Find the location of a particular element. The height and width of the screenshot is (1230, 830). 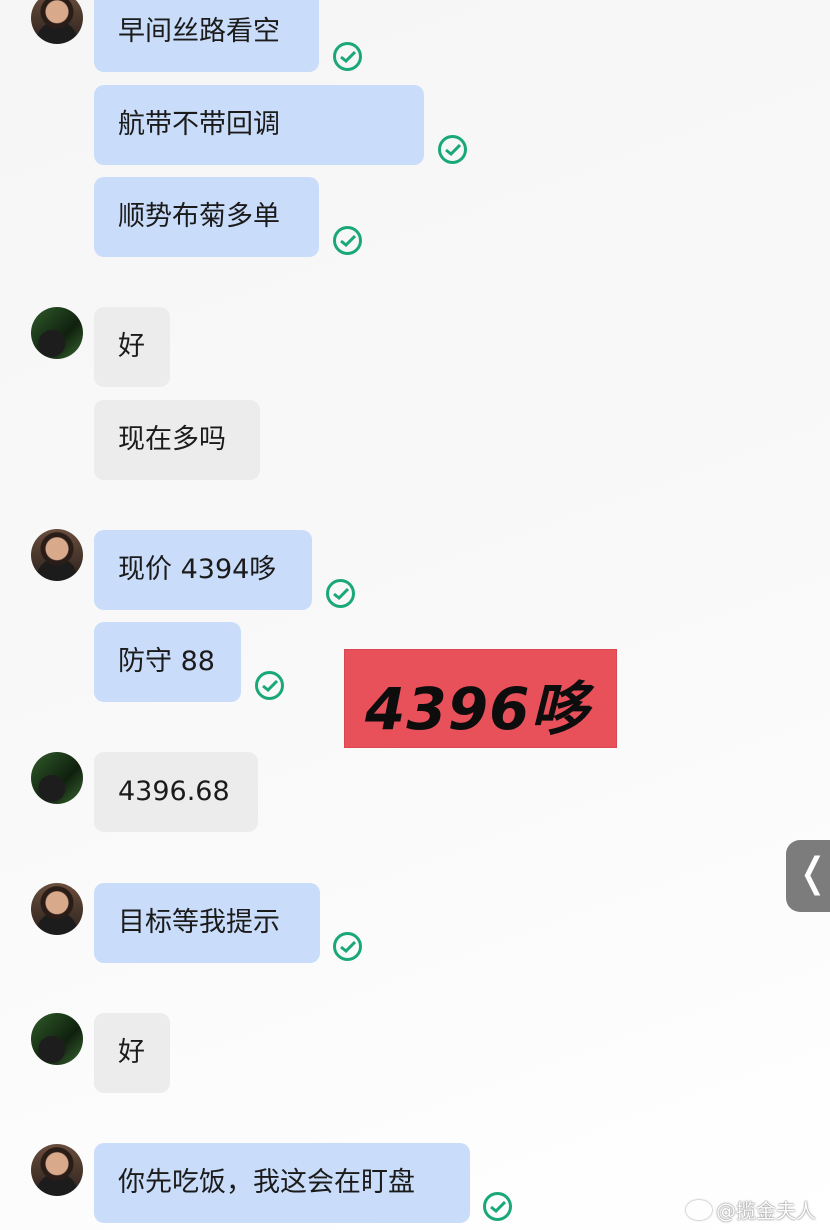

message-bubble: 早间丝路看空 is located at coordinates (206, 36).